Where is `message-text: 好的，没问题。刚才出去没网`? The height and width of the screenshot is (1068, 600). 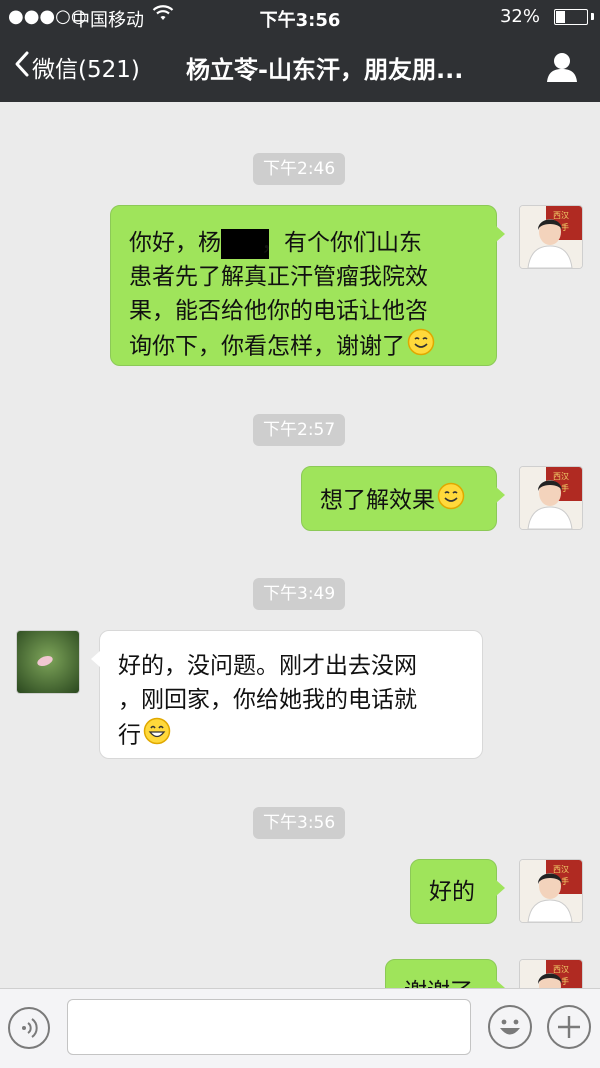 message-text: 好的，没问题。刚才出去没网 is located at coordinates (267, 666).